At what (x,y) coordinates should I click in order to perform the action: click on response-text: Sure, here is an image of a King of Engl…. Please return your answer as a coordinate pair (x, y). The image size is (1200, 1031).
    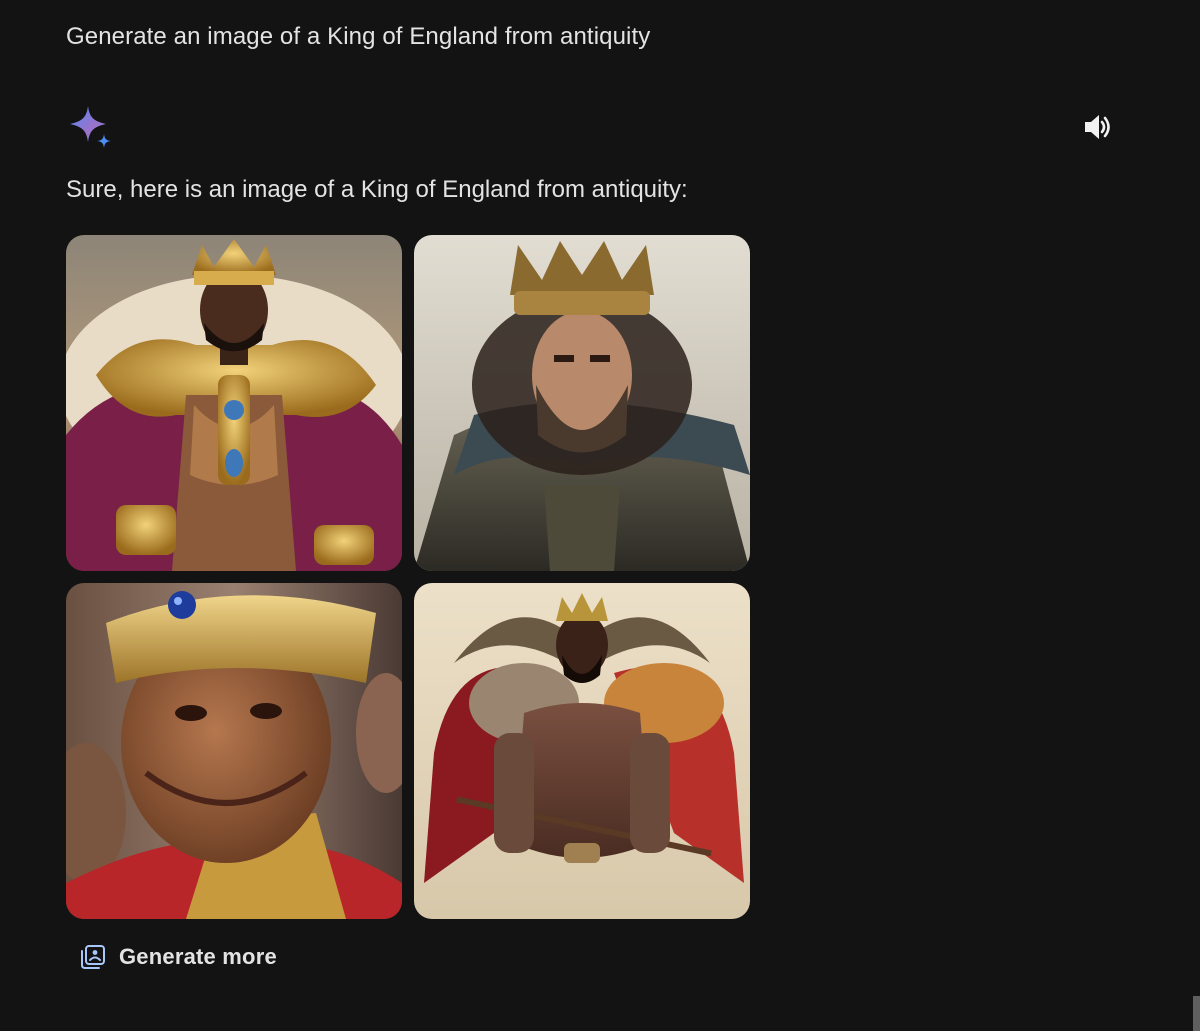
    Looking at the image, I should click on (377, 189).